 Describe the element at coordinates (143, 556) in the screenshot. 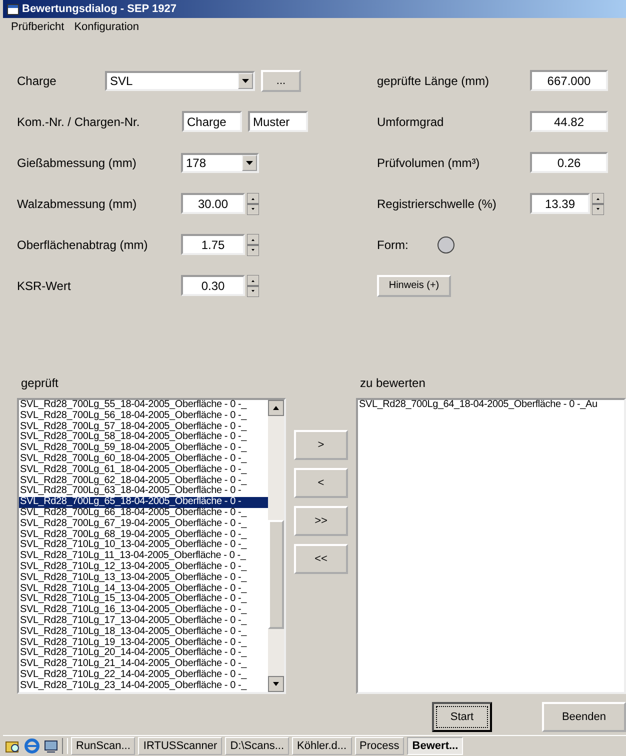

I see `list-item: SVL_Rd28_710Lg_11_13-04-2005_Oberfläche - 0 -_` at that location.